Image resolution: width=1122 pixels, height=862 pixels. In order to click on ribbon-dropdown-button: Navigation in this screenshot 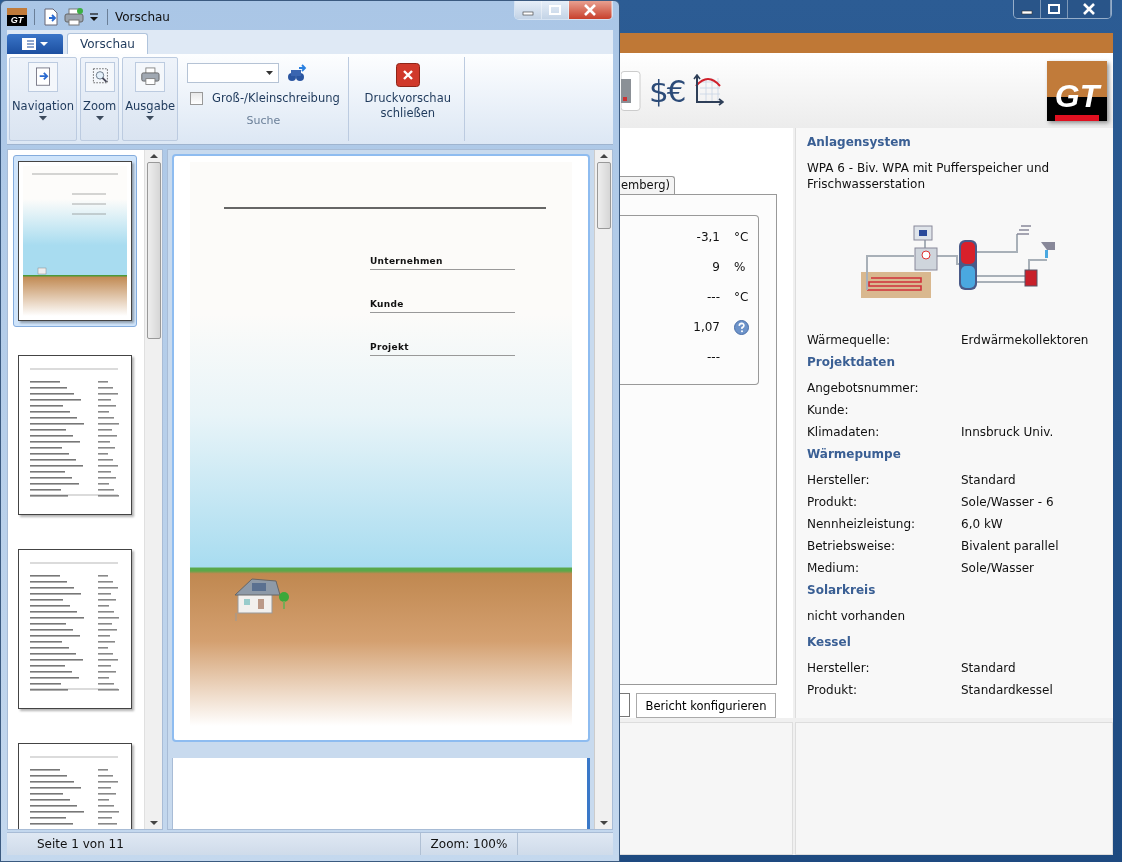, I will do `click(43, 99)`.